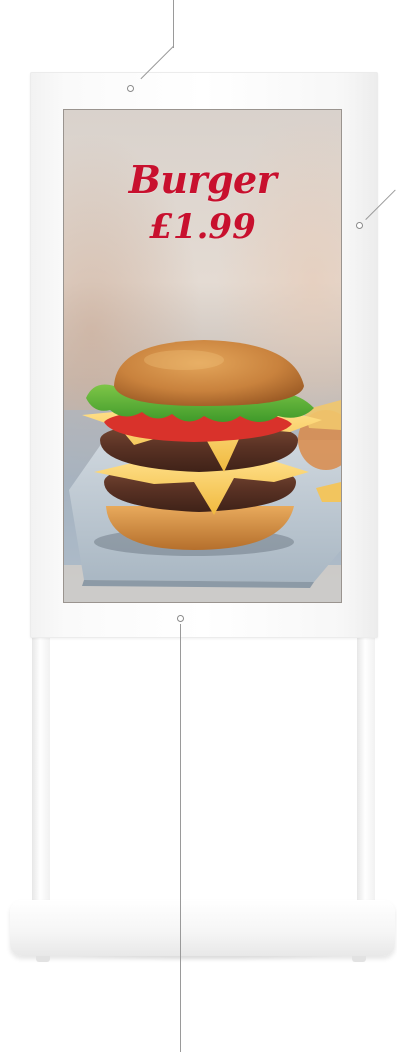 This screenshot has width=397, height=1052. I want to click on kiosk-foot-left, so click(43, 959).